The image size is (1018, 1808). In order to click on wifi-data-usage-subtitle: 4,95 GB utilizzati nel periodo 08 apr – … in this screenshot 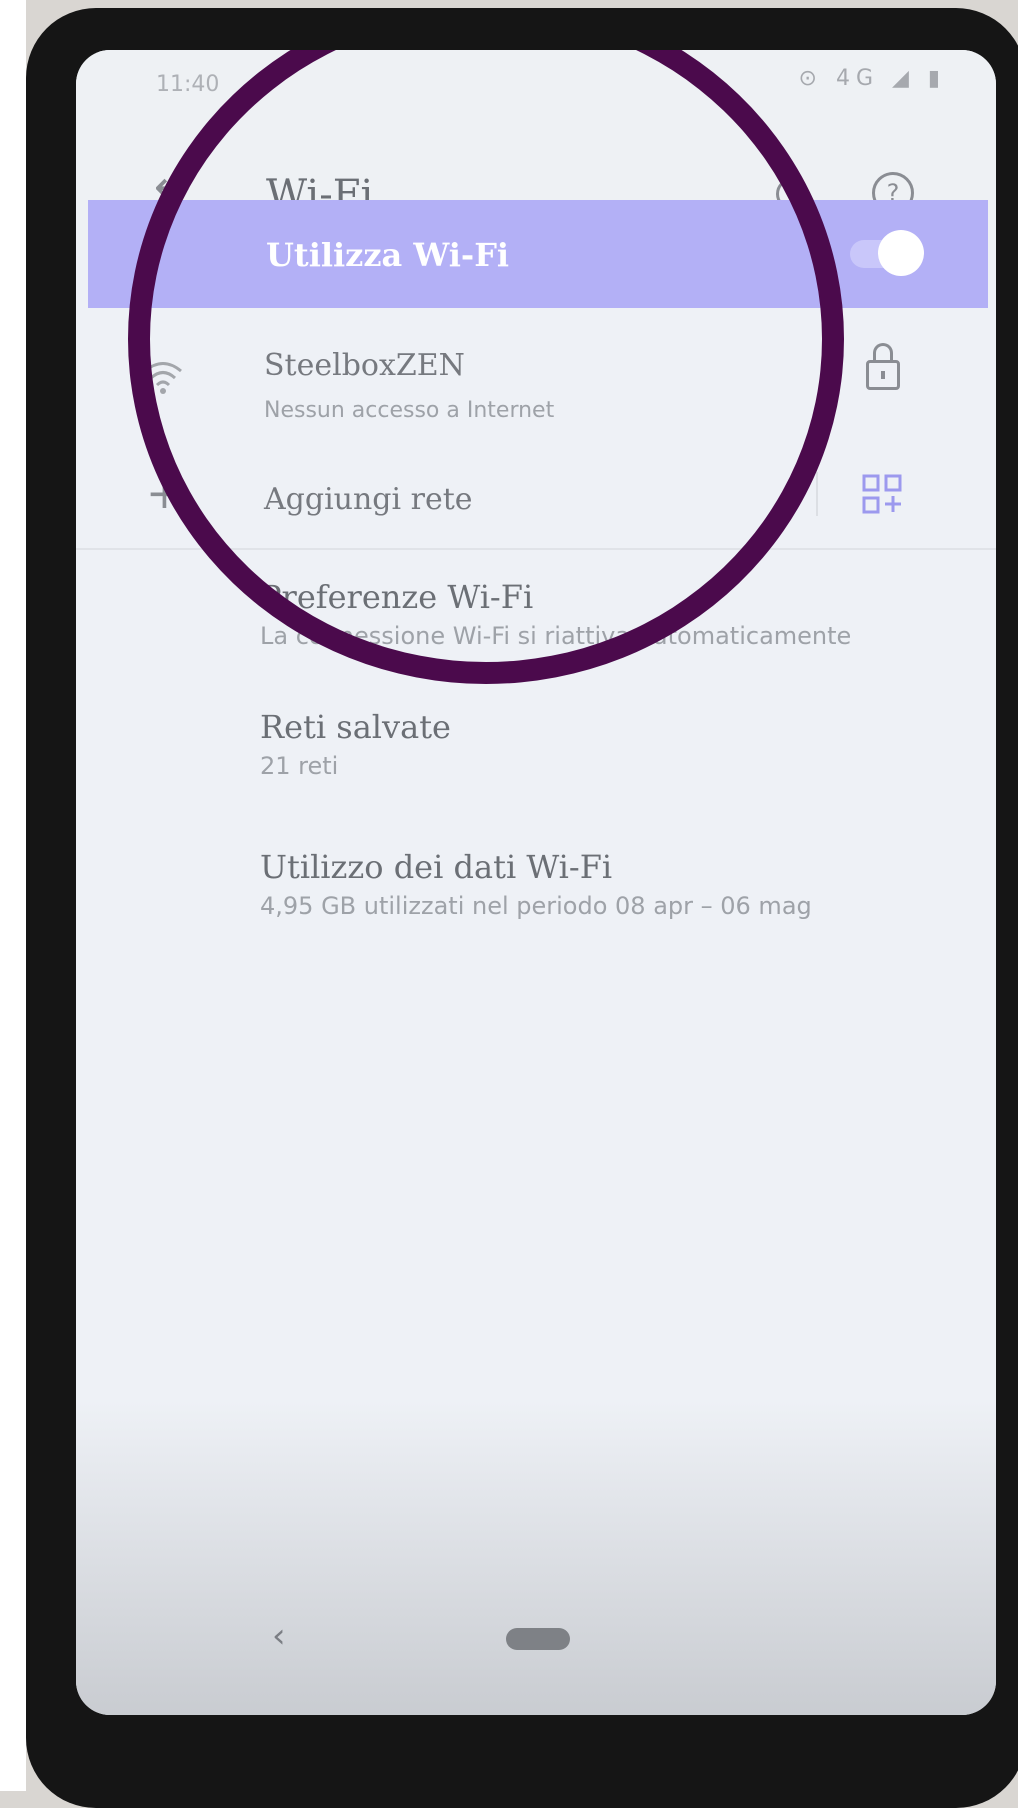, I will do `click(536, 906)`.